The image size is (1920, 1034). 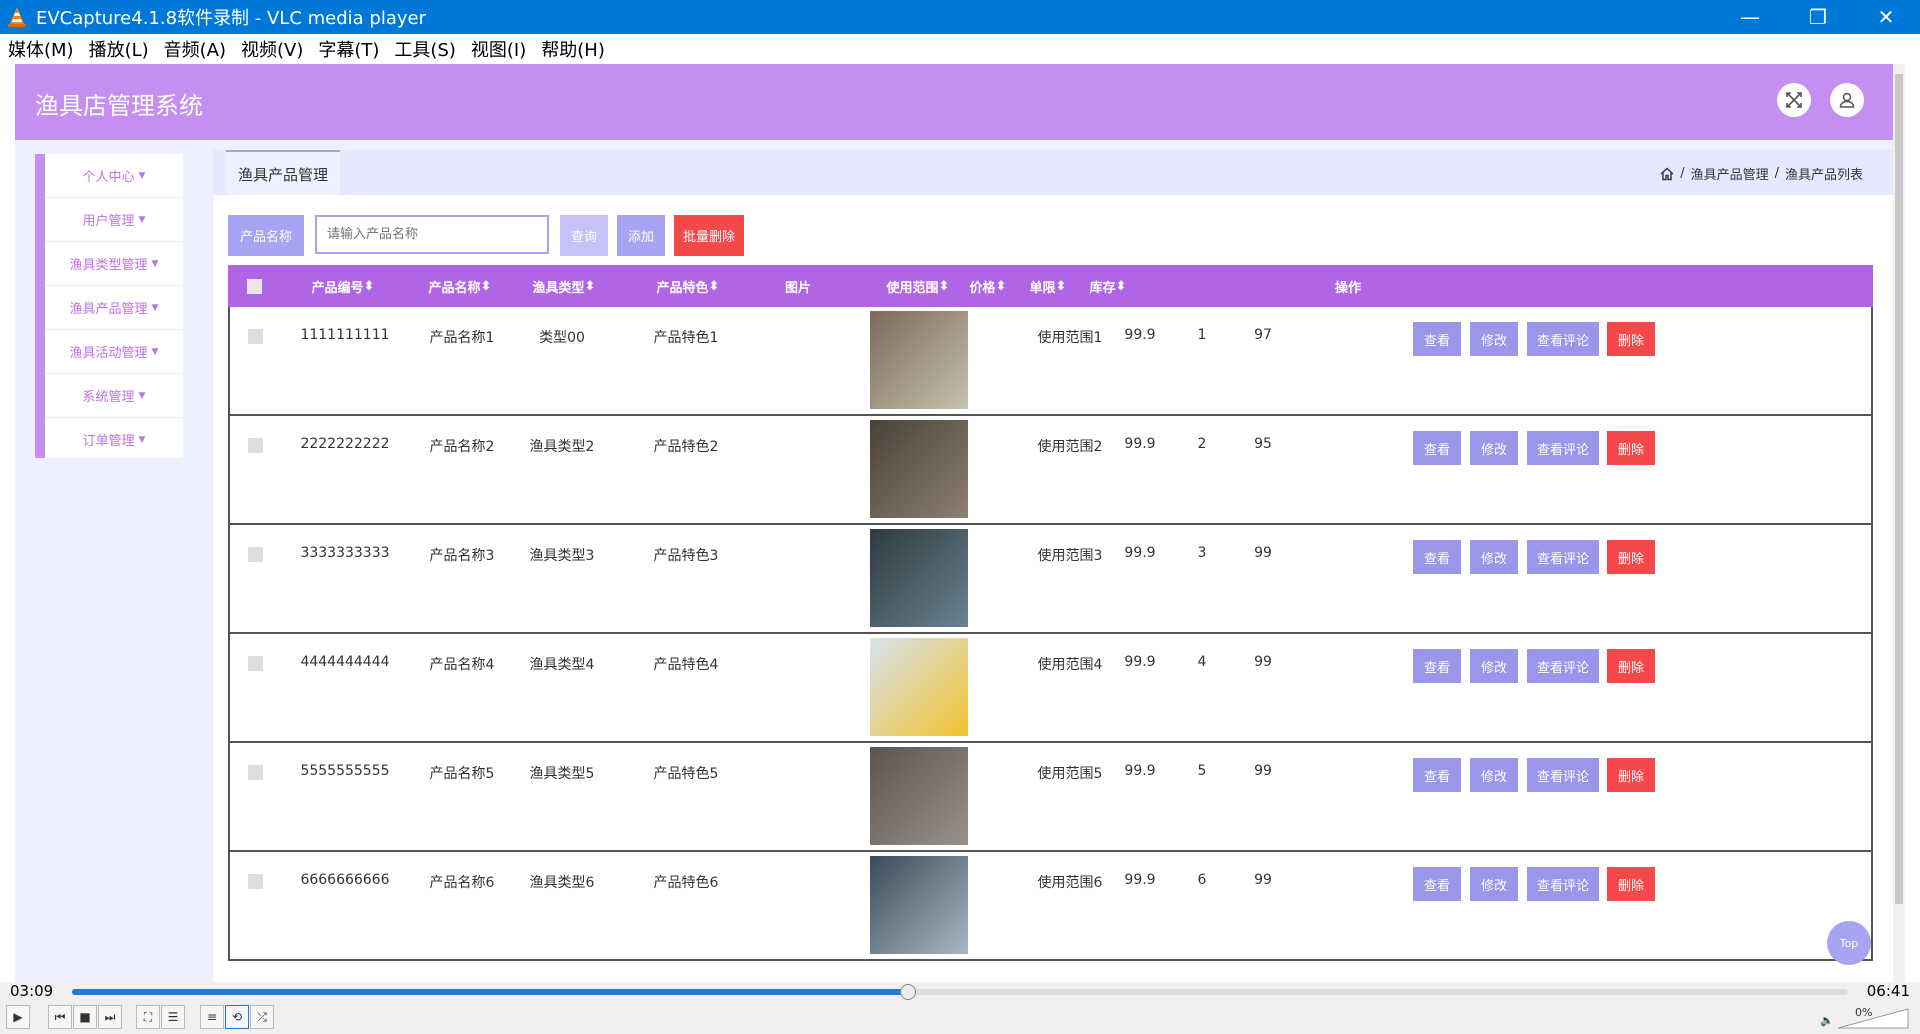 I want to click on restore-button: ❐, so click(x=1818, y=17).